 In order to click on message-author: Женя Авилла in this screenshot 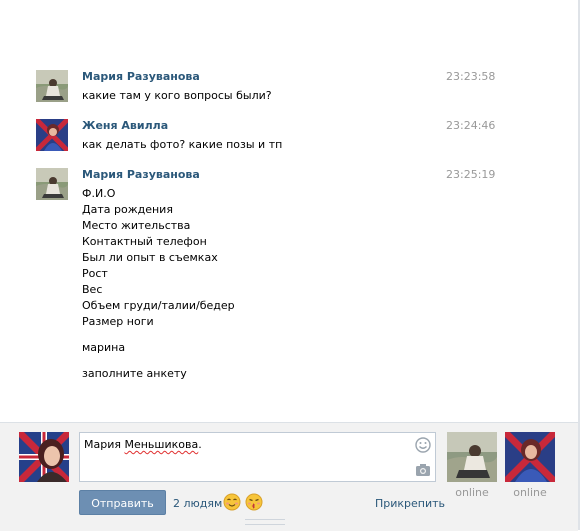, I will do `click(125, 125)`.